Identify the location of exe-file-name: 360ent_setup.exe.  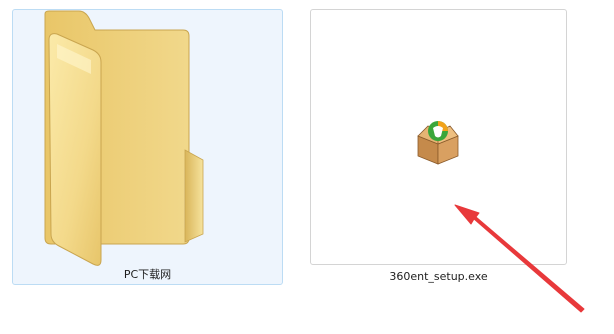
(438, 276).